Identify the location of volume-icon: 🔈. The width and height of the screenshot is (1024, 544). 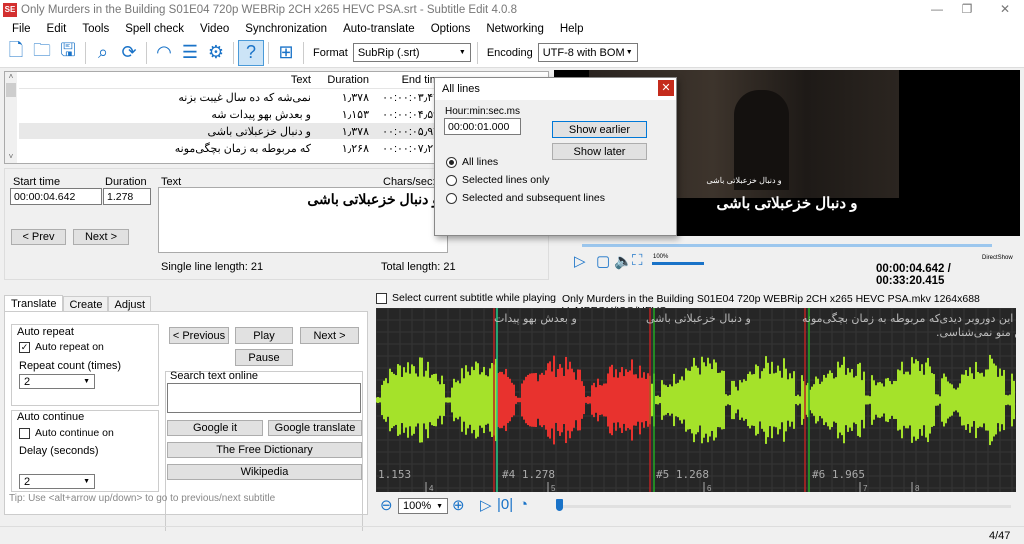
(623, 261).